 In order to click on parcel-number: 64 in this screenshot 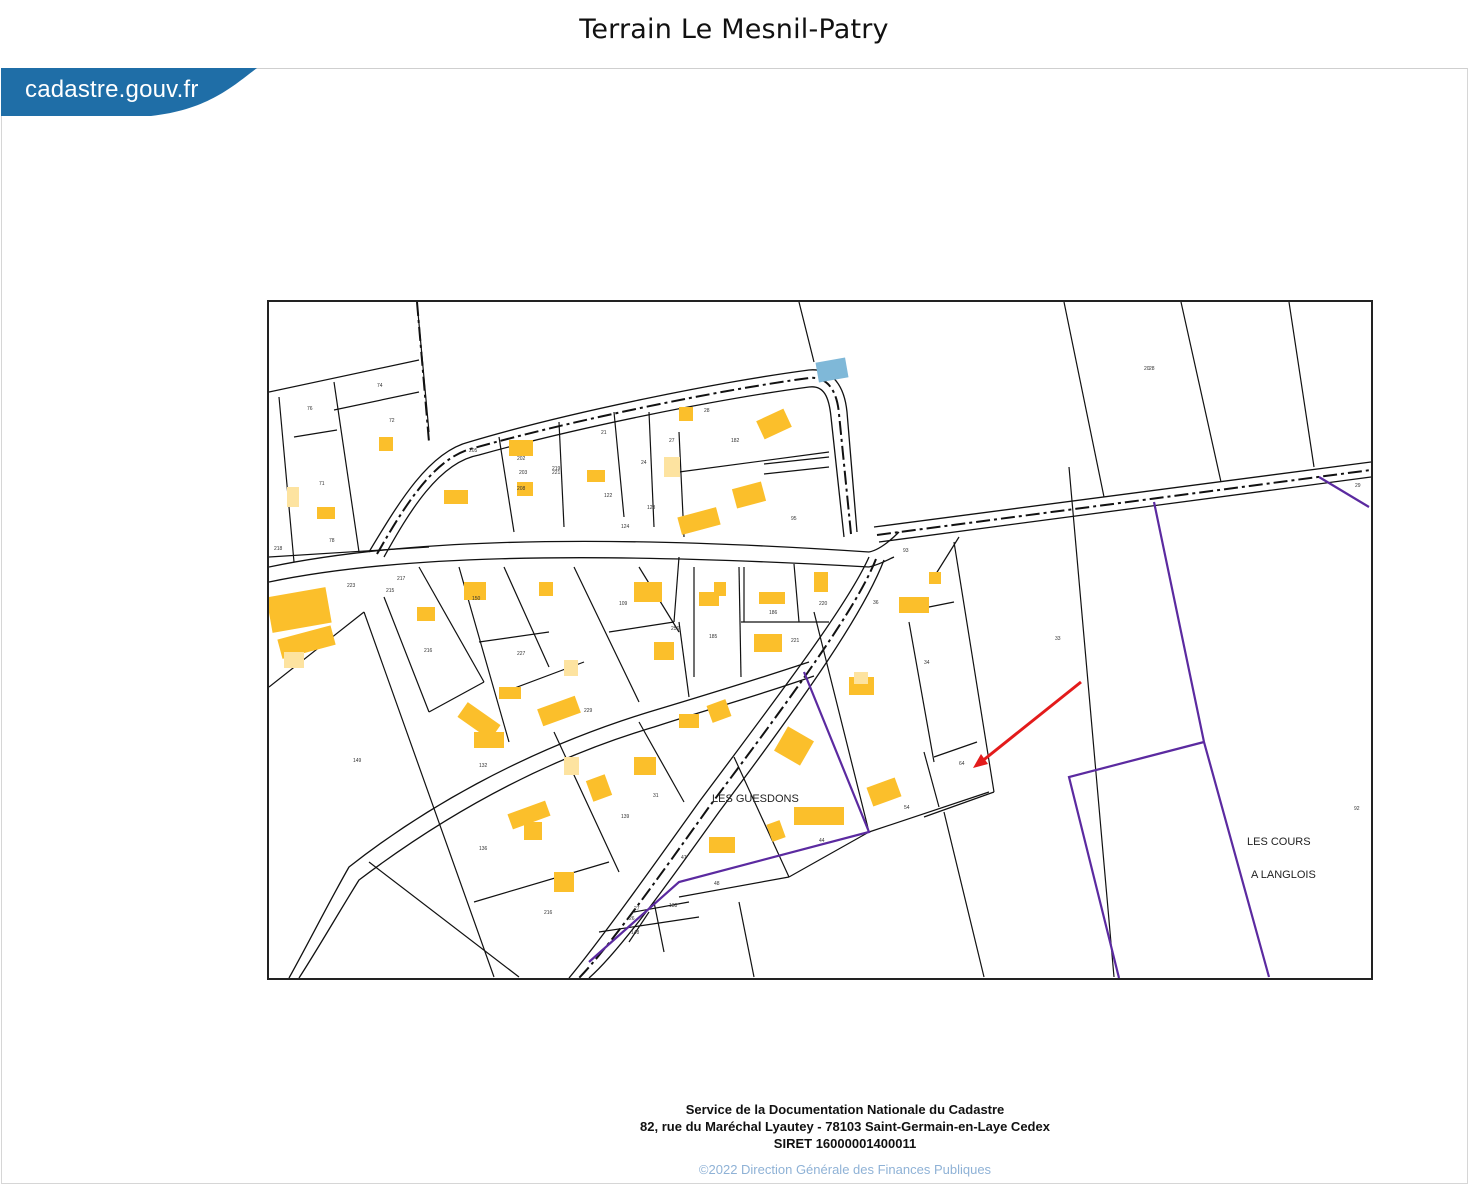, I will do `click(962, 764)`.